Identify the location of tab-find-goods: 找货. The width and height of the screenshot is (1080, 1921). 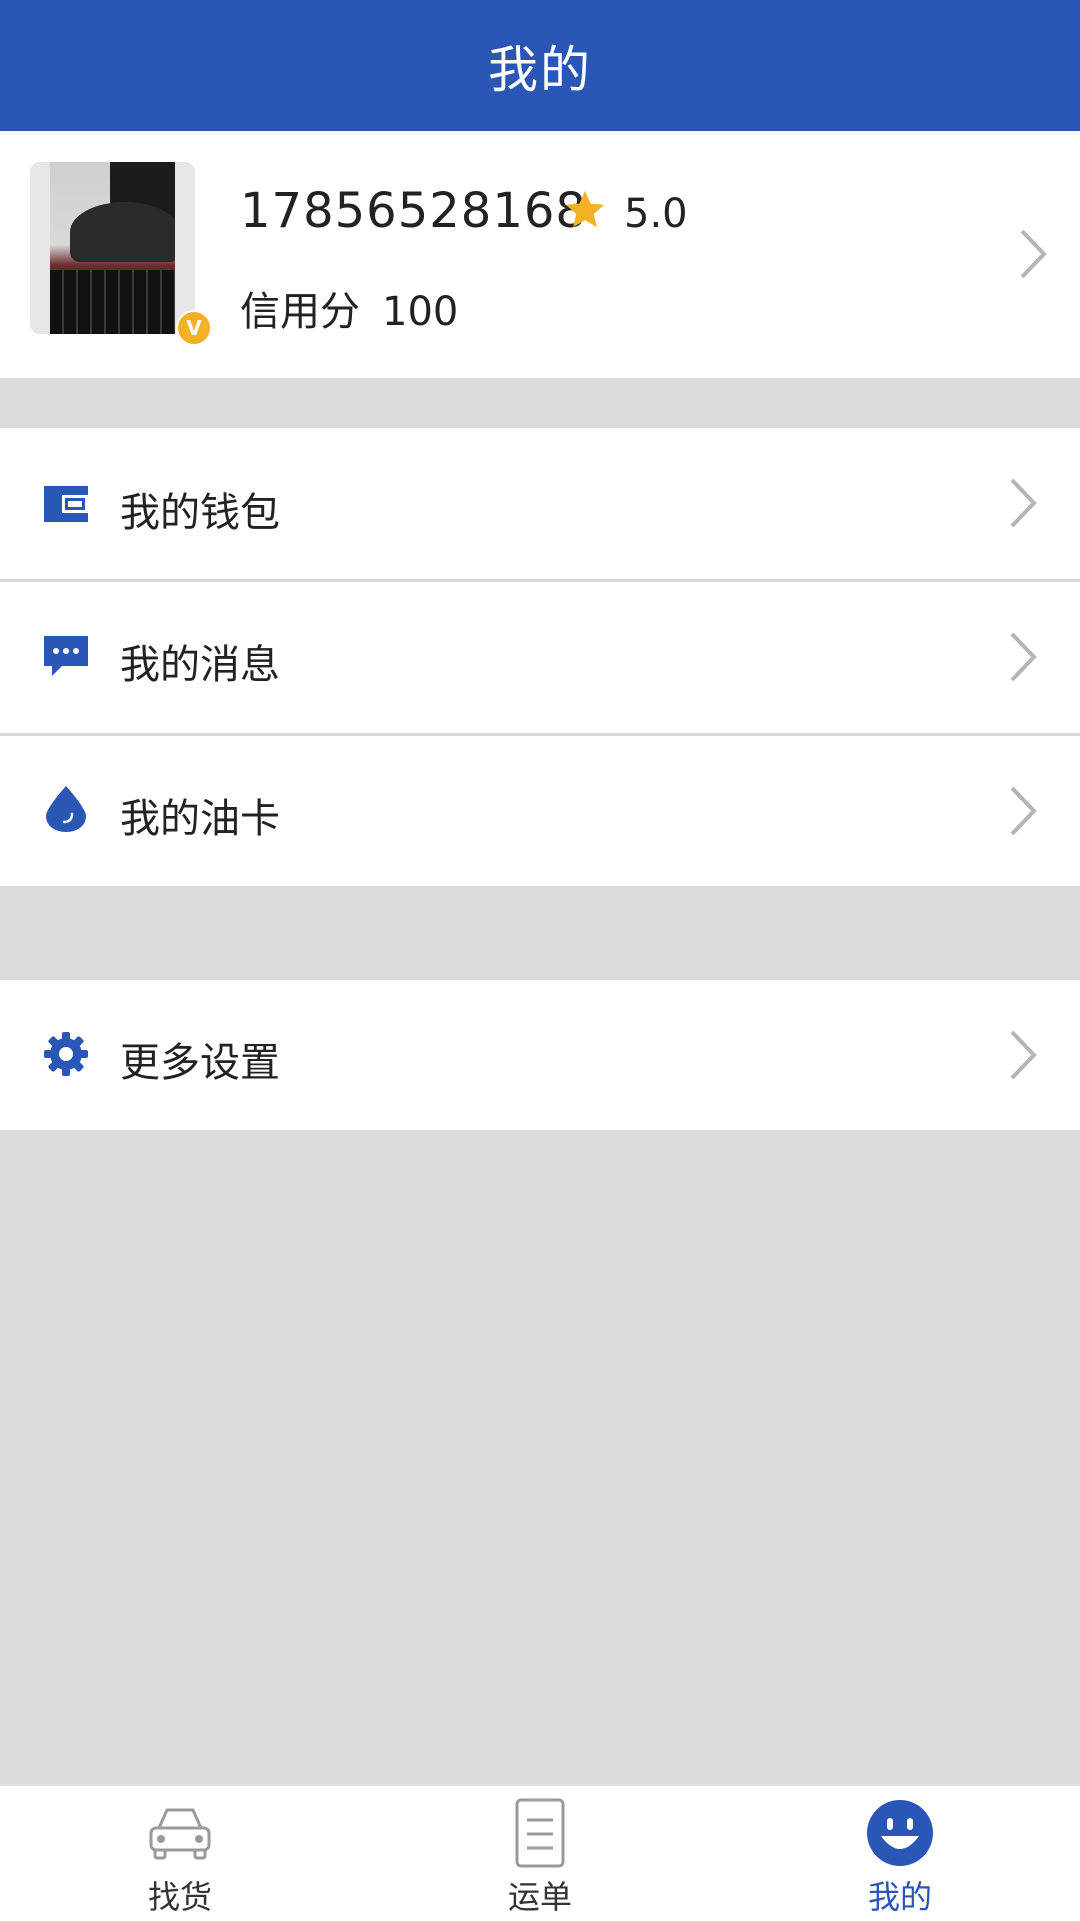
(180, 1853).